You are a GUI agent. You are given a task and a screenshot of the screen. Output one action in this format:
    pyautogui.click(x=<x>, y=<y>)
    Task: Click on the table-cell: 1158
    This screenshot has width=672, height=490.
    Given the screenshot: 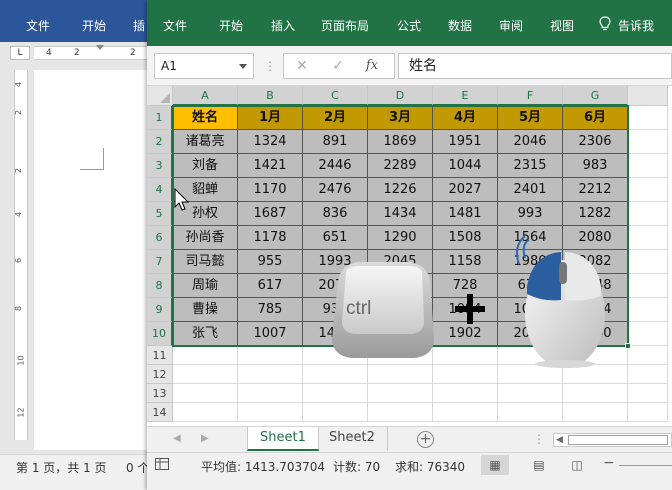 What is the action you would take?
    pyautogui.click(x=465, y=262)
    